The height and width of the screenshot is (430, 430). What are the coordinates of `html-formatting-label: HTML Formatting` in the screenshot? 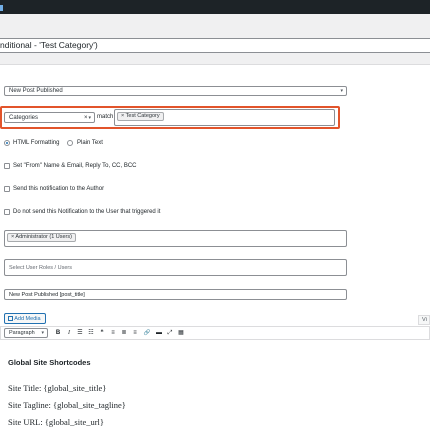 It's located at (36, 143).